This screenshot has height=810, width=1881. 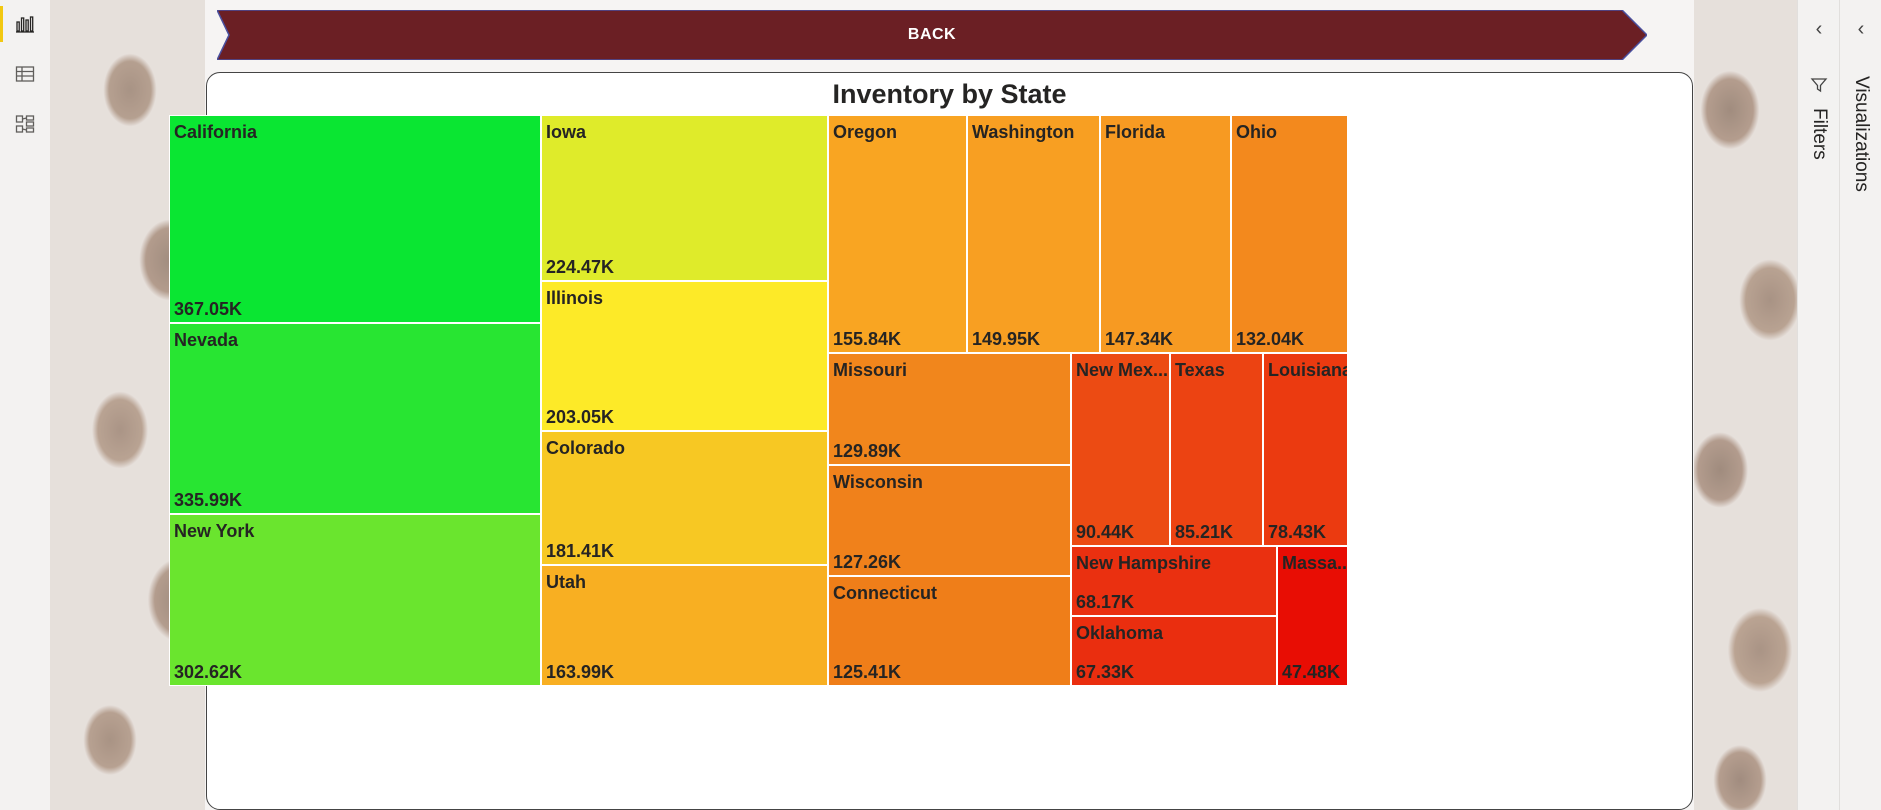 What do you see at coordinates (1174, 651) in the screenshot?
I see `treemap-tile: Oklahoma 67.33K` at bounding box center [1174, 651].